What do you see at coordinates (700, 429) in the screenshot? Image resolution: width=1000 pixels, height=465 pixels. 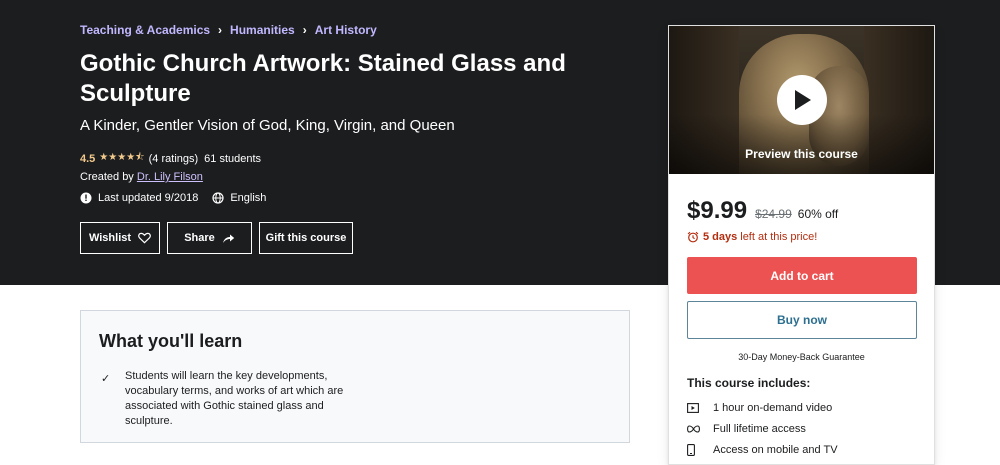 I see `infinity-icon` at bounding box center [700, 429].